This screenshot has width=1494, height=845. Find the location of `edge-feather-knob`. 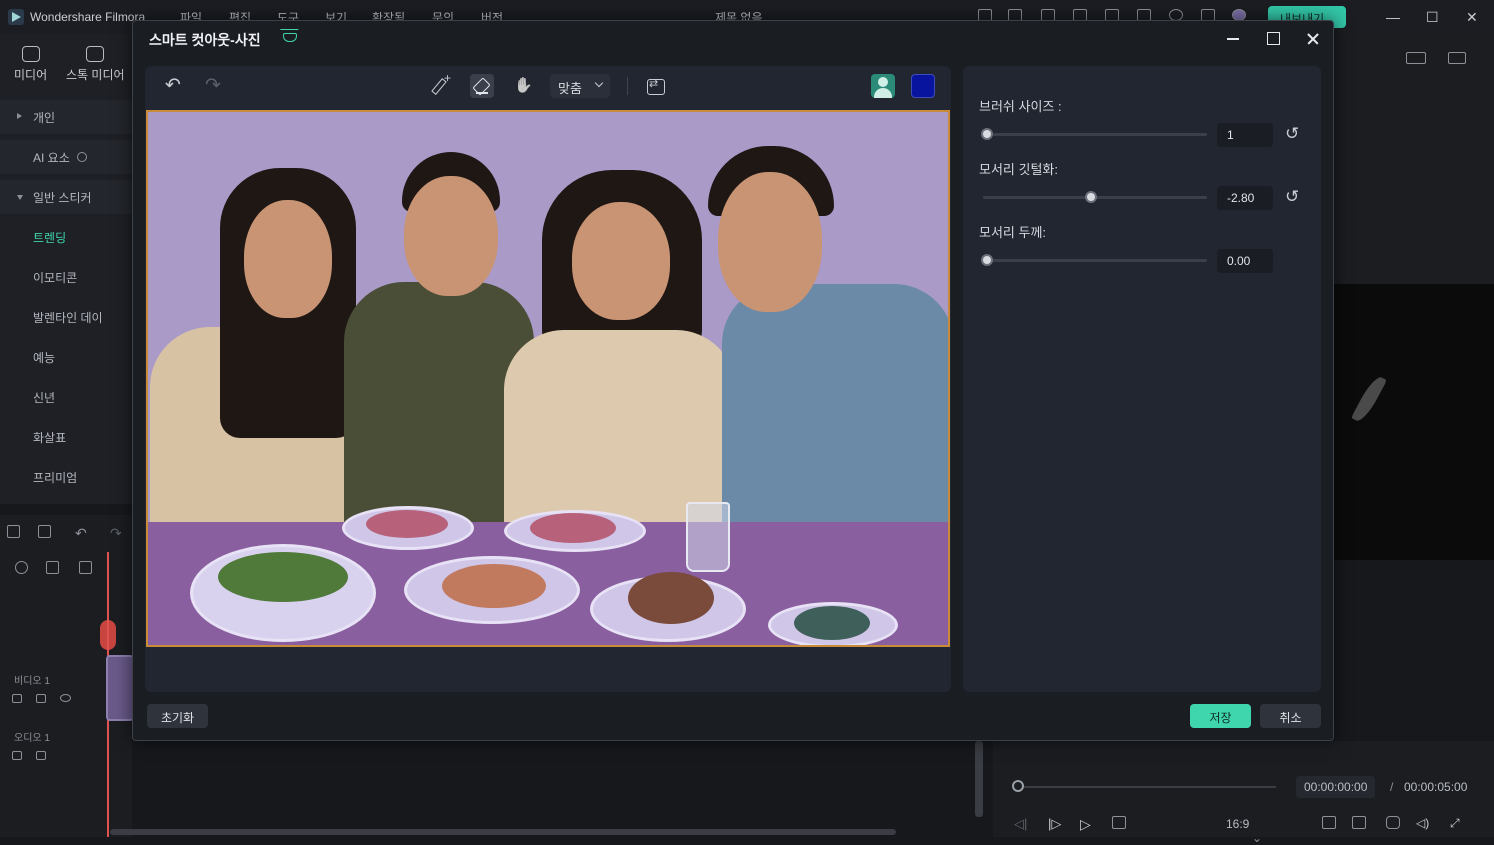

edge-feather-knob is located at coordinates (1091, 197).